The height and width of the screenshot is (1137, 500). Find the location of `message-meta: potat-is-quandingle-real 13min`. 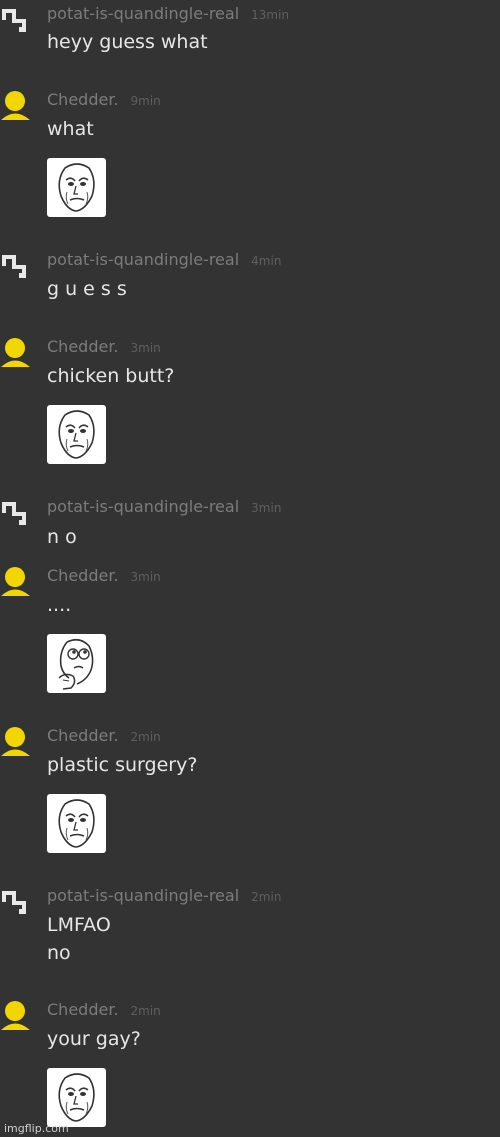

message-meta: potat-is-quandingle-real 13min is located at coordinates (168, 13).